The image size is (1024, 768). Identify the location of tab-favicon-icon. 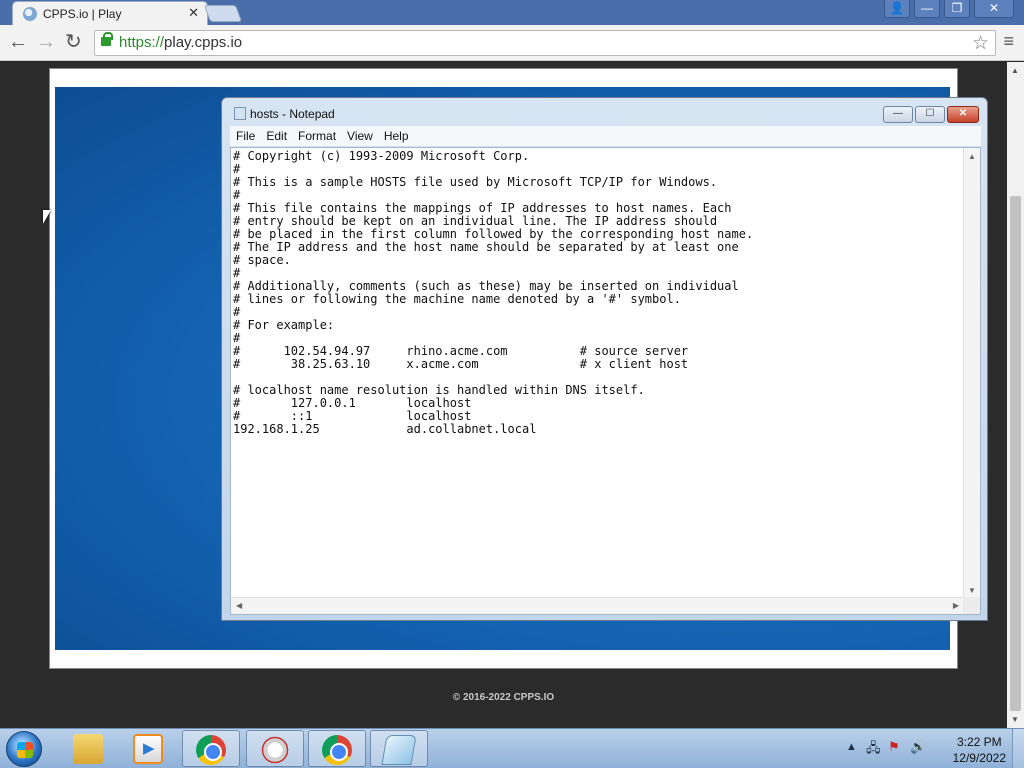
(30, 14).